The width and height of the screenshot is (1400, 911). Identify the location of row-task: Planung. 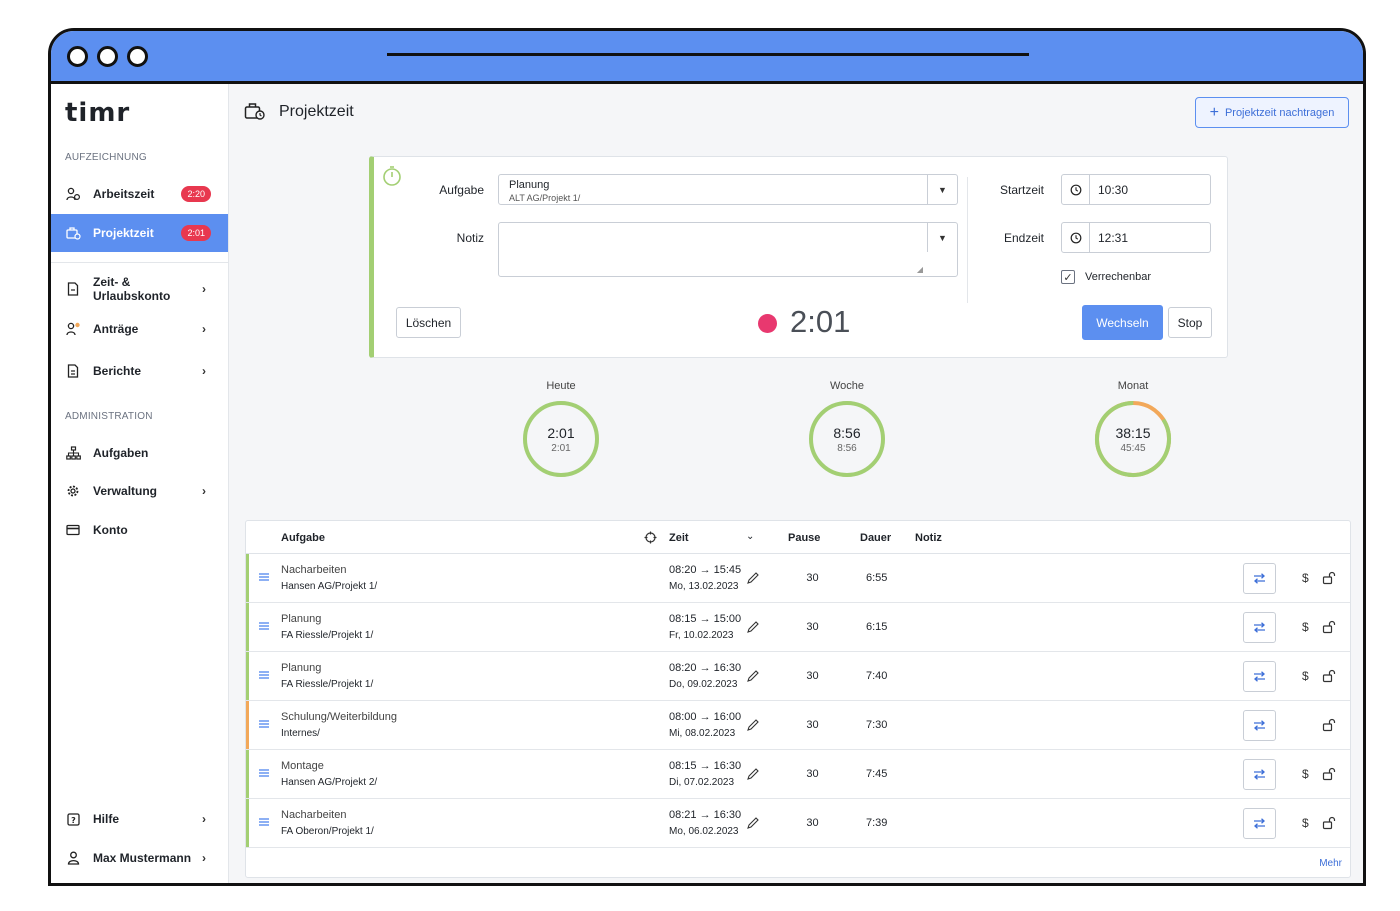
(301, 668).